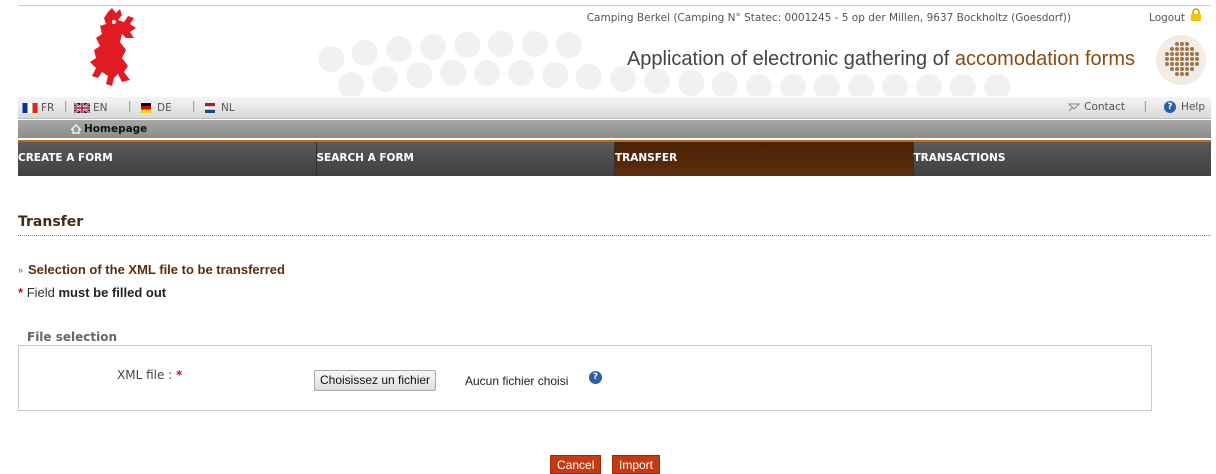 Image resolution: width=1216 pixels, height=474 pixels. What do you see at coordinates (113, 47) in the screenshot?
I see `red-lion-emblem-icon` at bounding box center [113, 47].